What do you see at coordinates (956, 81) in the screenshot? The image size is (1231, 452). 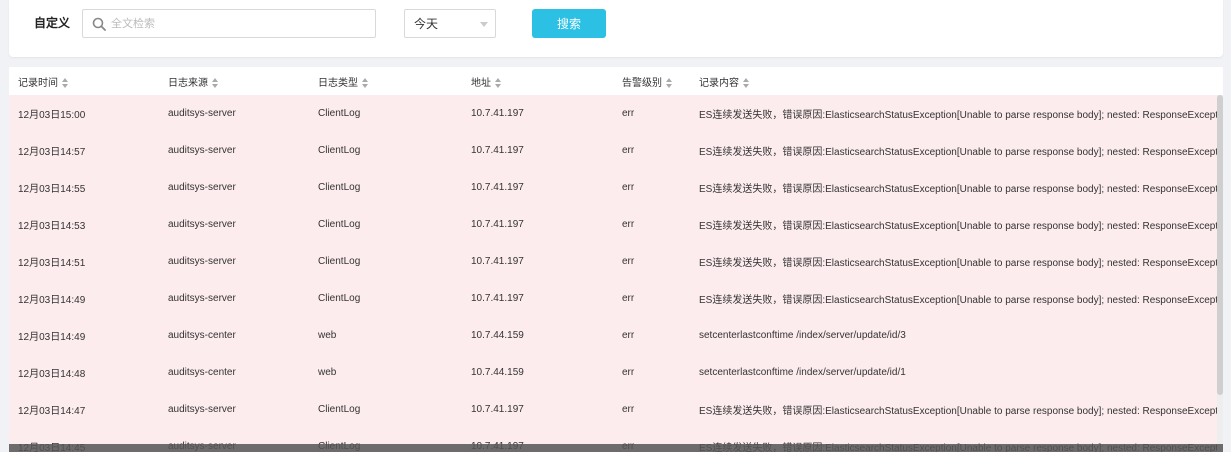 I see `column-header-record-content: 记录内容` at bounding box center [956, 81].